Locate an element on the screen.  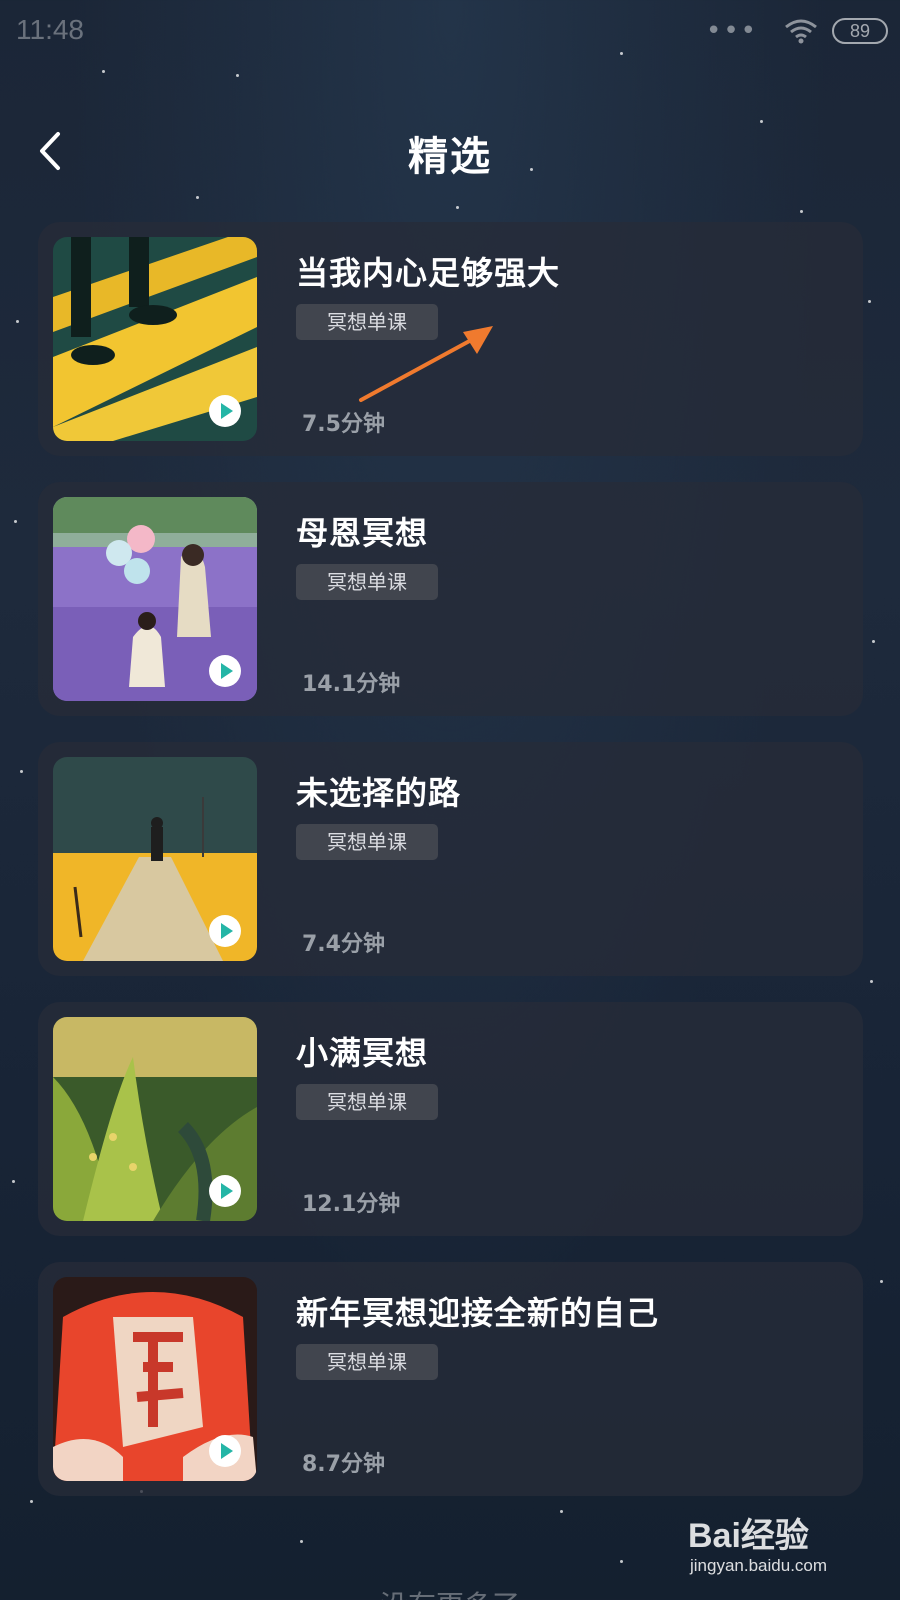
course-title: 母恩冥想 is located at coordinates (362, 533).